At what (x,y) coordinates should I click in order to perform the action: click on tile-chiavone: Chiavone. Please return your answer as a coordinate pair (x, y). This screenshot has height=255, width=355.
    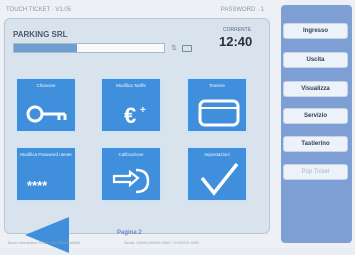
    Looking at the image, I should click on (46, 105).